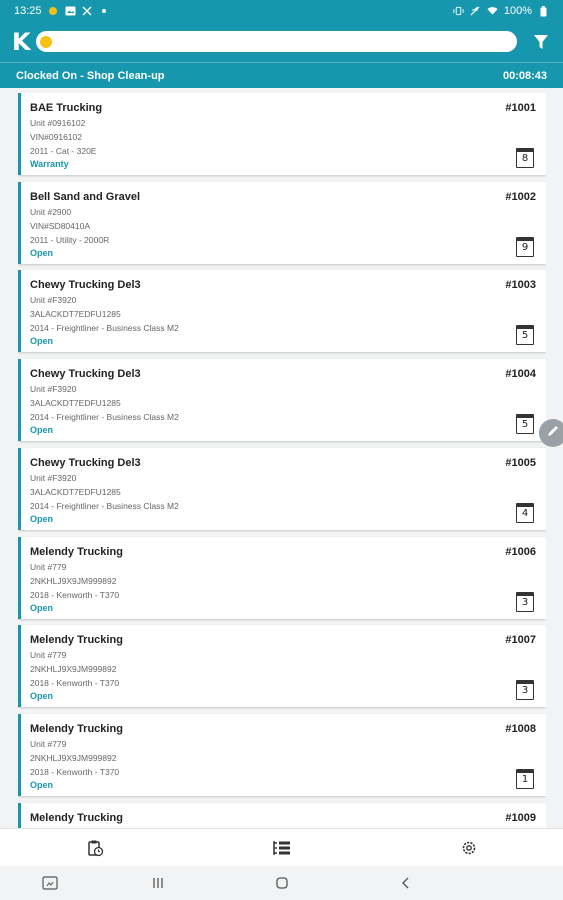 The image size is (563, 900). I want to click on clock-on-bar: Clocked On - Shop Clean-up 00:08:43, so click(281, 75).